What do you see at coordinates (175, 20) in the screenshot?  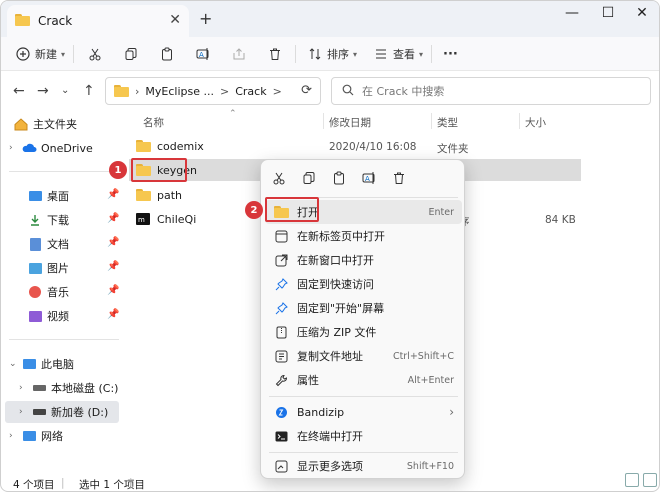 I see `tab-close-icon: ✕` at bounding box center [175, 20].